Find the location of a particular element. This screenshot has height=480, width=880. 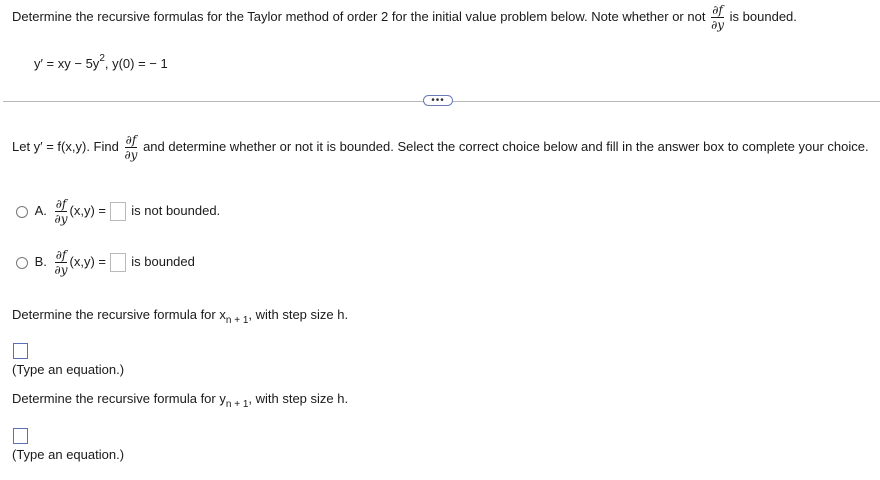

intro-suffix: is bounded. is located at coordinates (763, 16).